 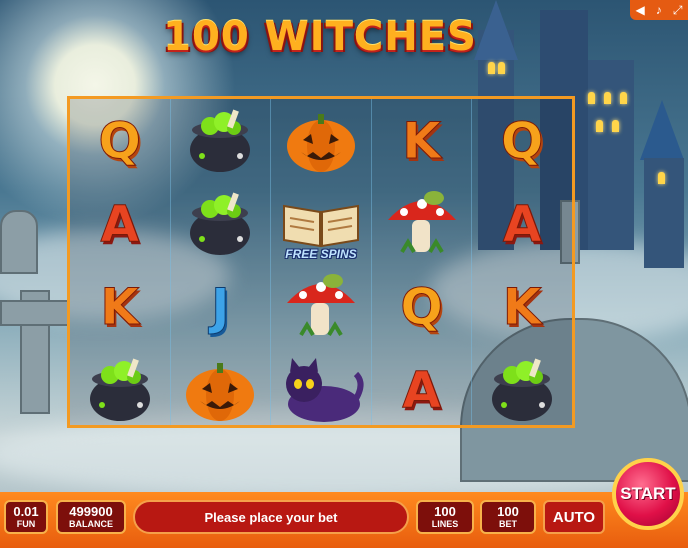 I want to click on gravestone-cross, so click(x=35, y=313).